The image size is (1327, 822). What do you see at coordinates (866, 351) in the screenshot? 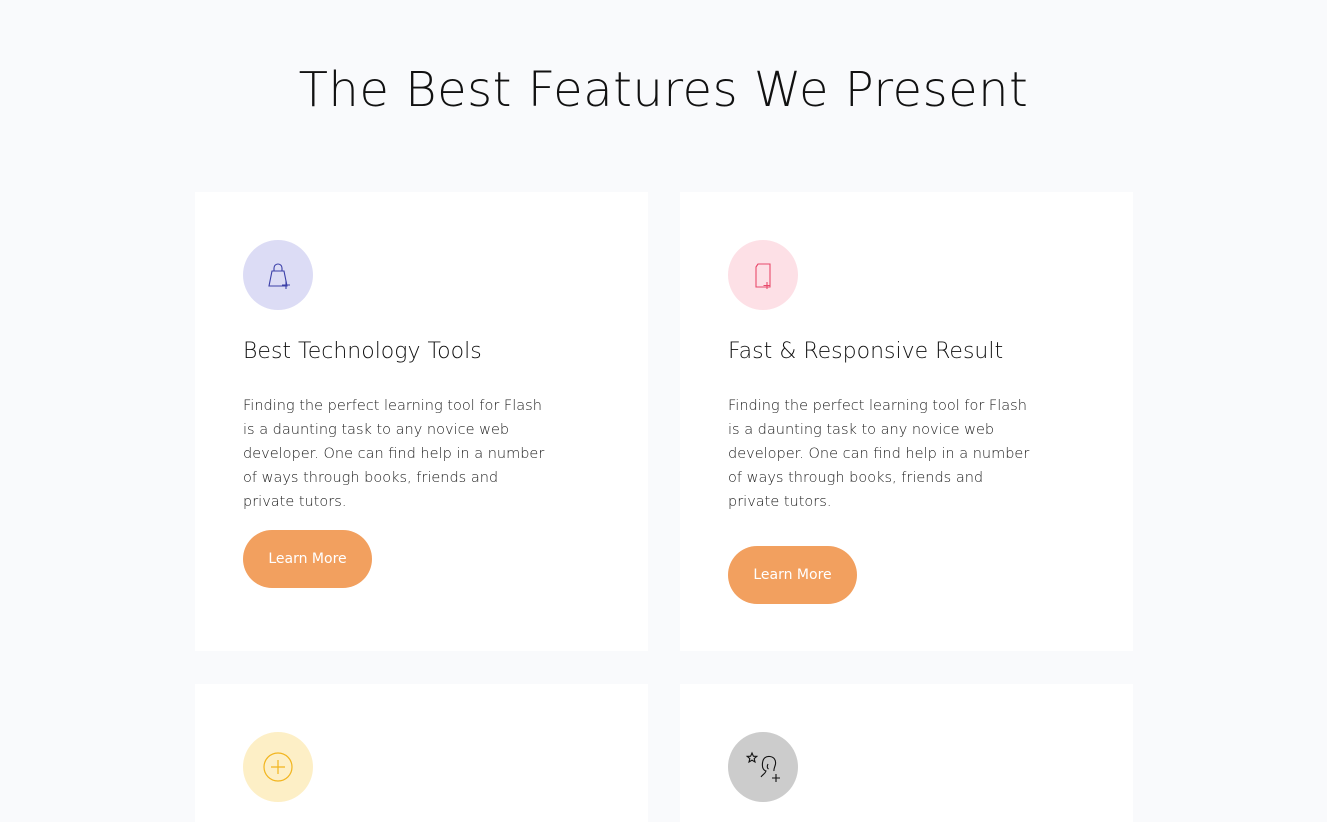
I see `card-title: Fast & Responsive Result` at bounding box center [866, 351].